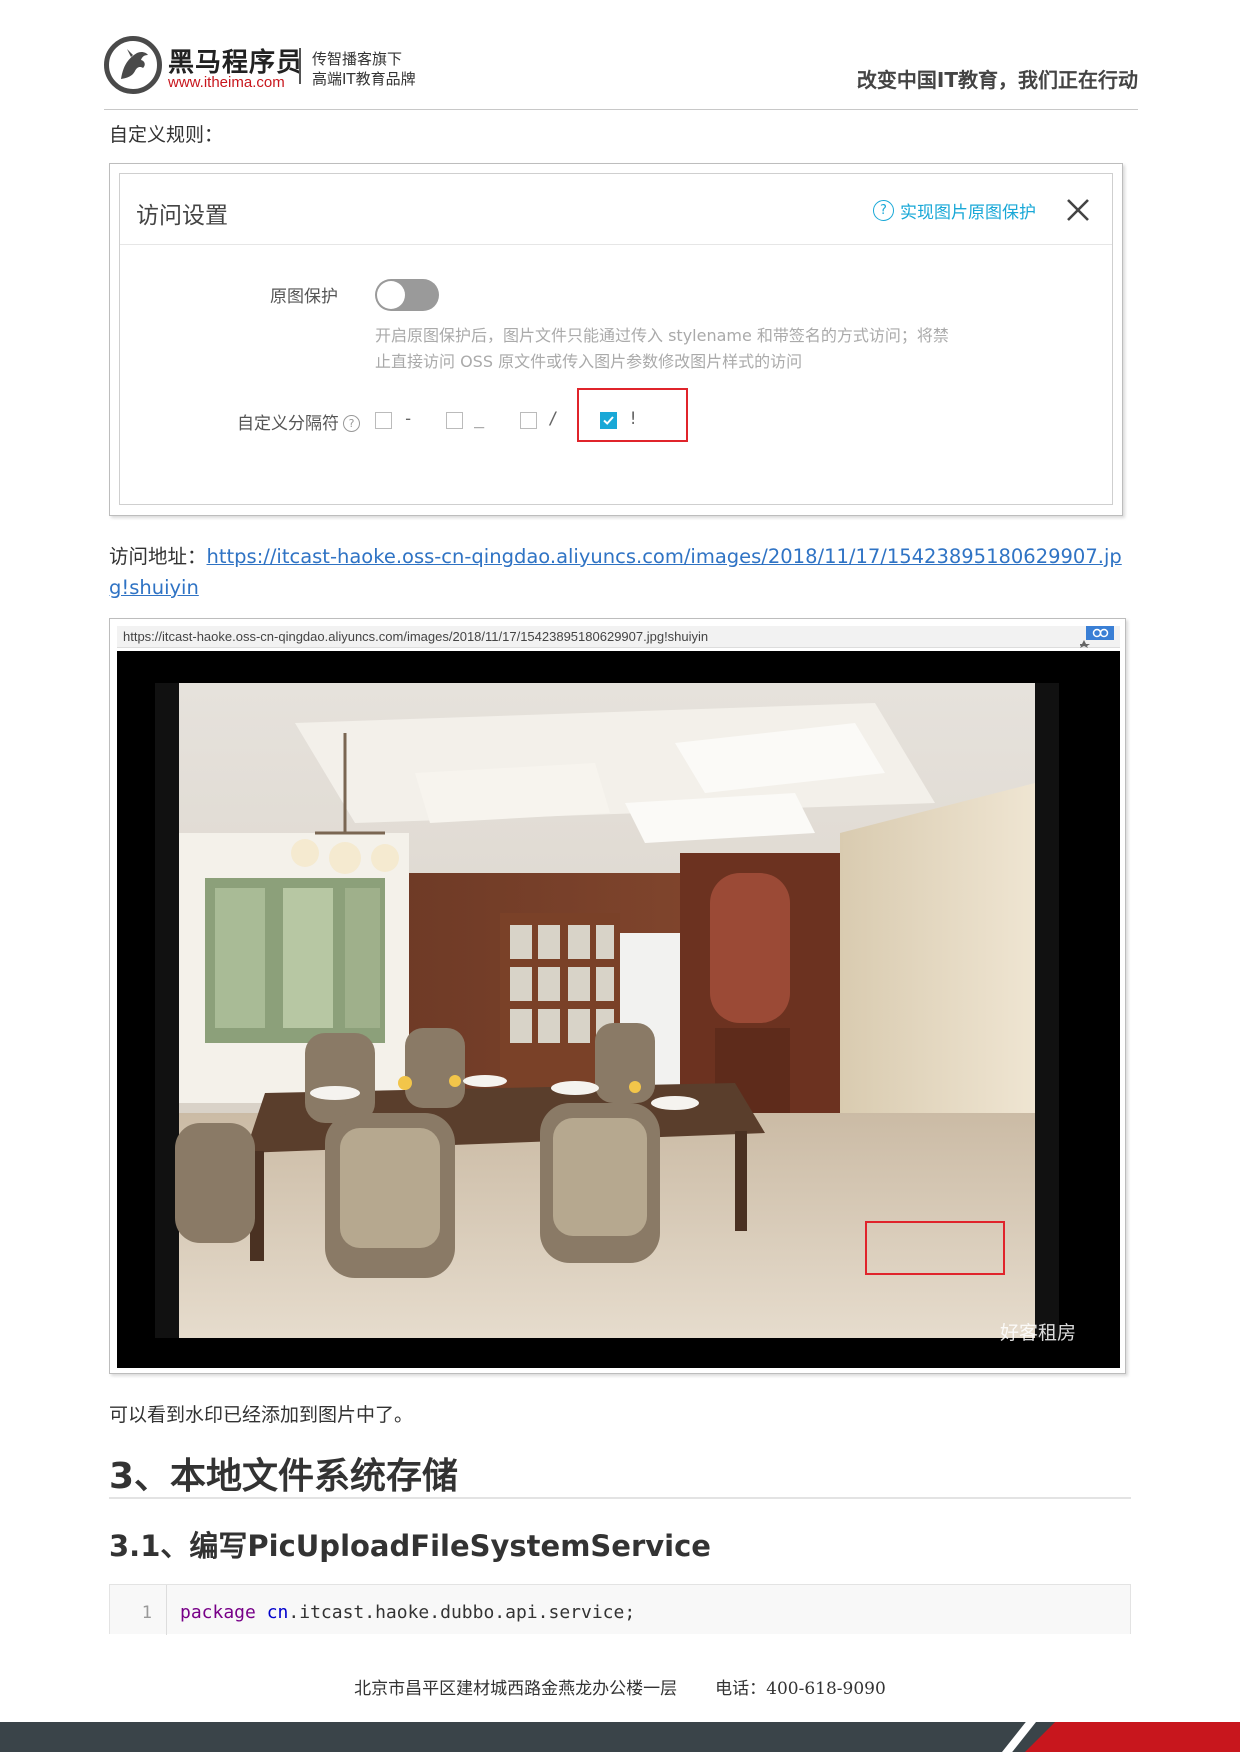 The image size is (1240, 1752). What do you see at coordinates (516, 1689) in the screenshot?
I see `footer-address: 北京市昌平区建材城西路金燕龙办公楼一层` at bounding box center [516, 1689].